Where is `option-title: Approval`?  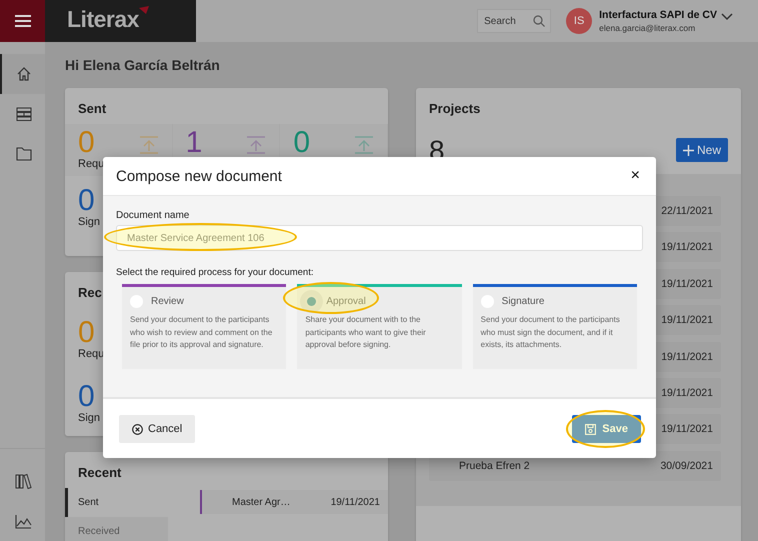 option-title: Approval is located at coordinates (346, 301).